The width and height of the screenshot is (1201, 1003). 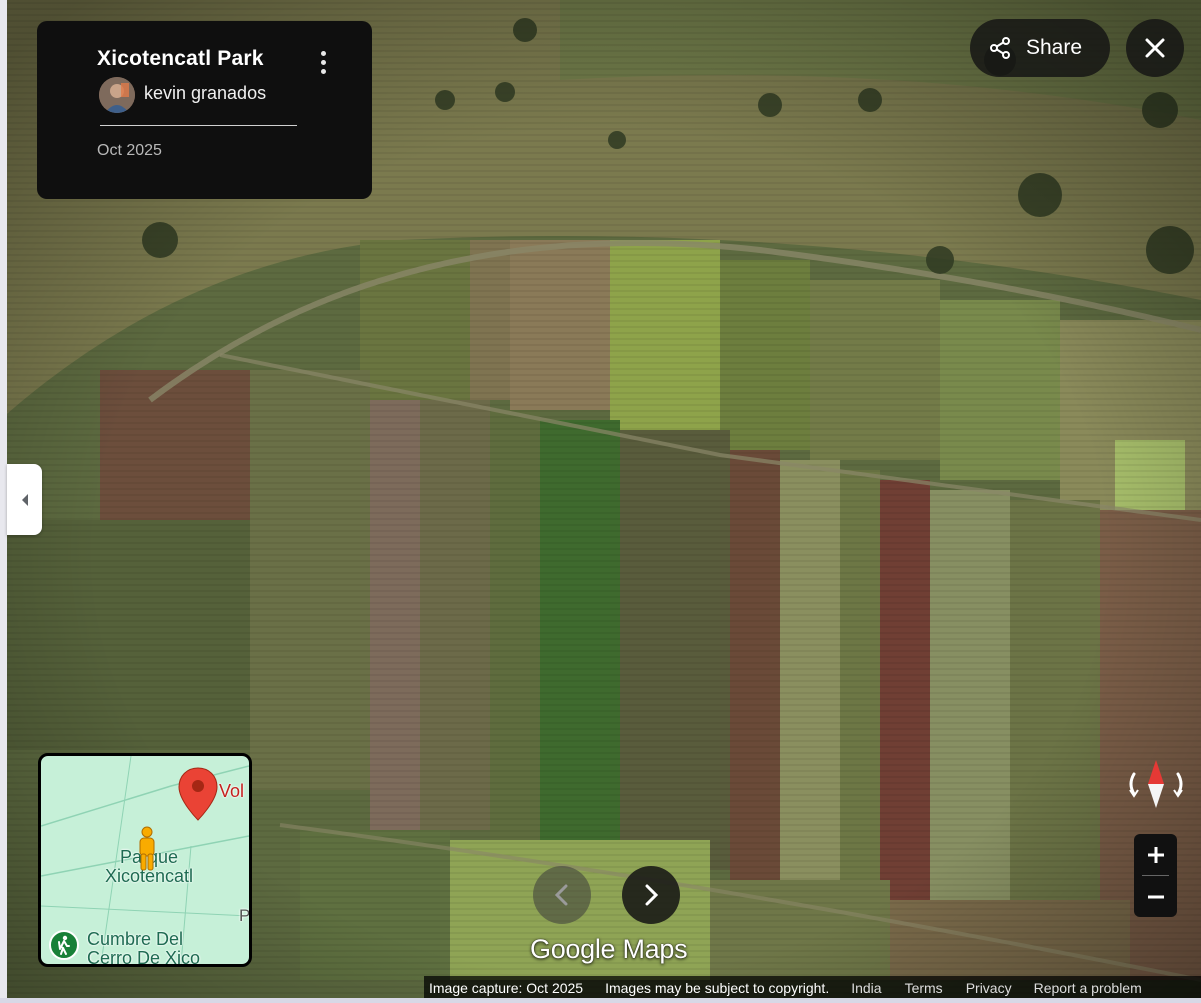 I want to click on capture-date: Oct 2025, so click(x=129, y=150).